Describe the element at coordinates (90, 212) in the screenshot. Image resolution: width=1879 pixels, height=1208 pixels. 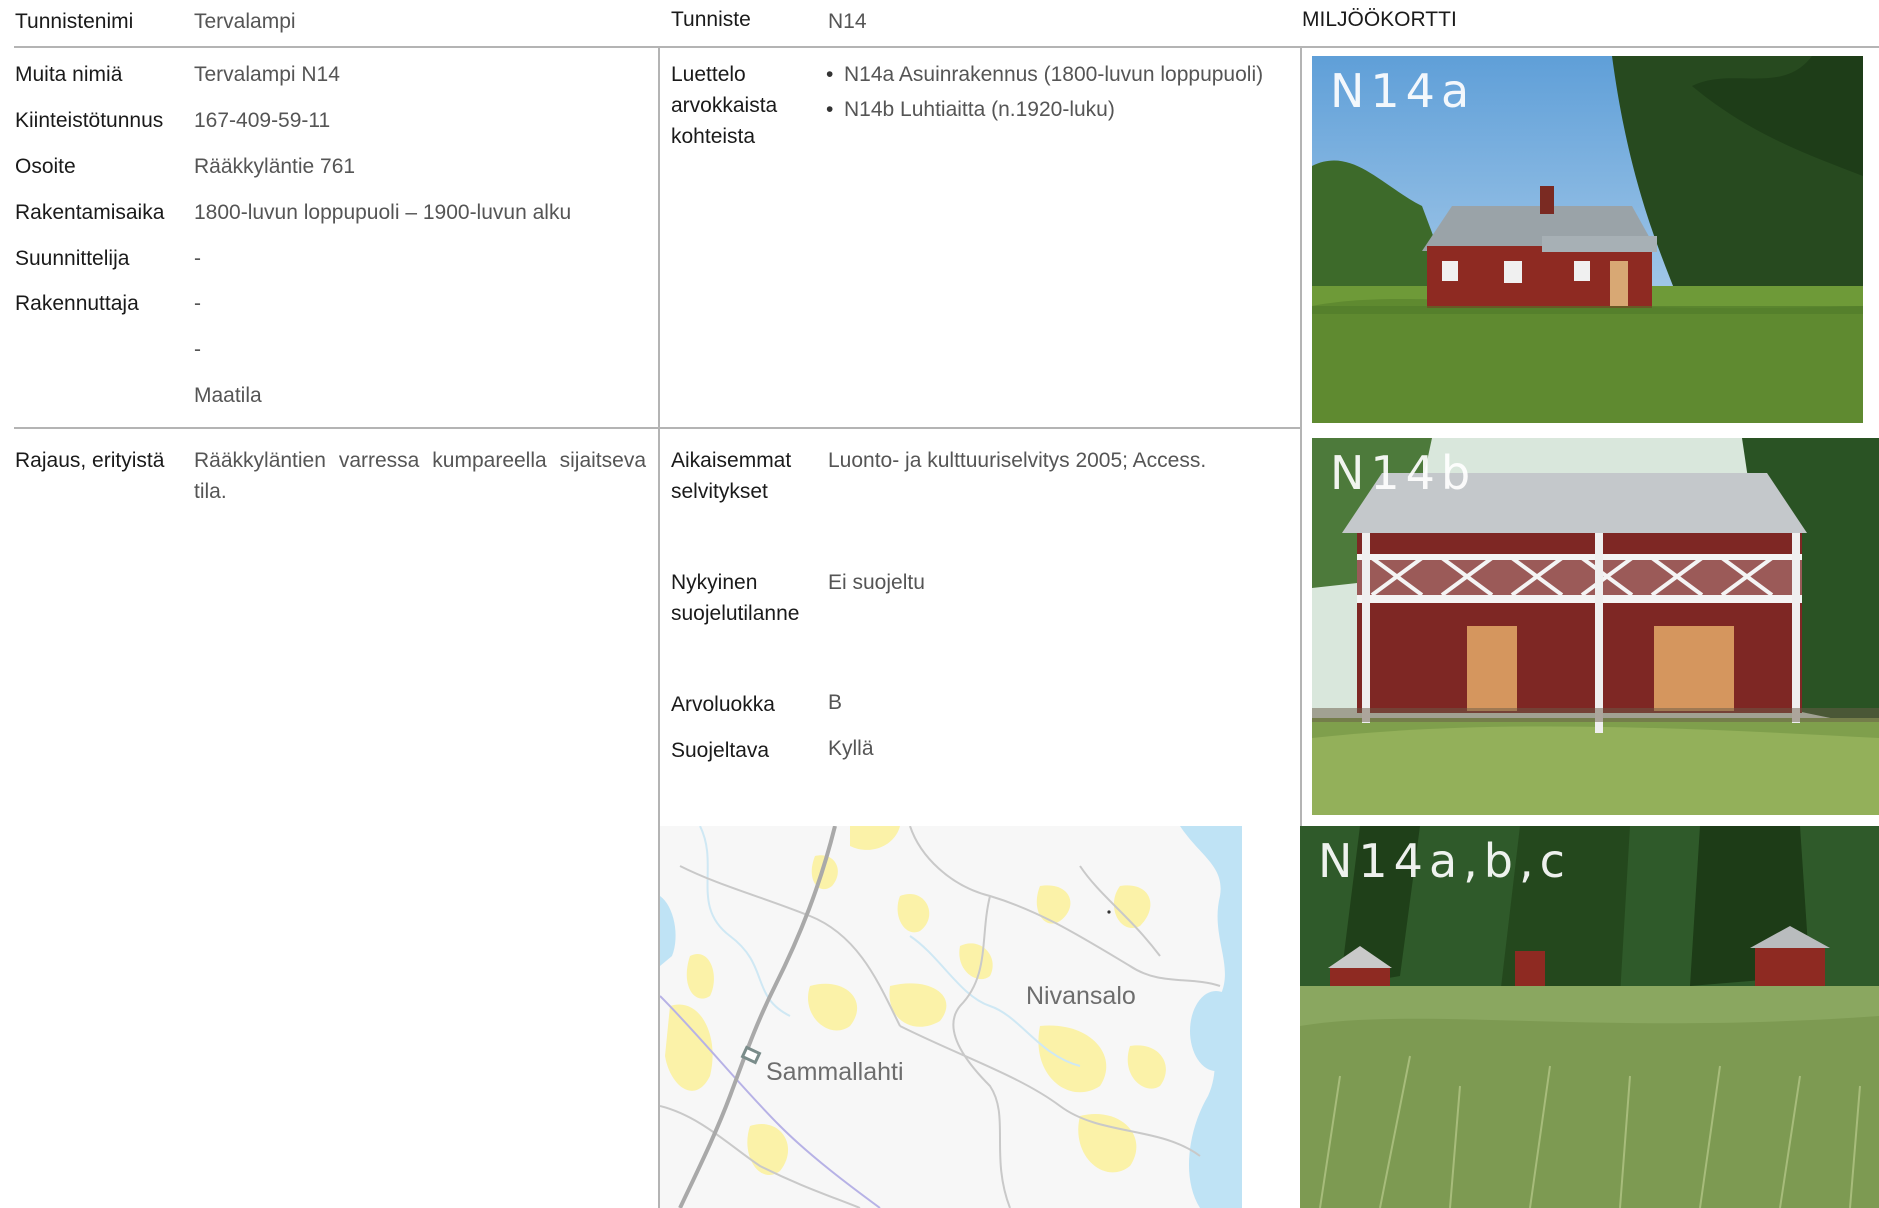
I see `rakentamisaika-label: Rakentamisaika` at that location.